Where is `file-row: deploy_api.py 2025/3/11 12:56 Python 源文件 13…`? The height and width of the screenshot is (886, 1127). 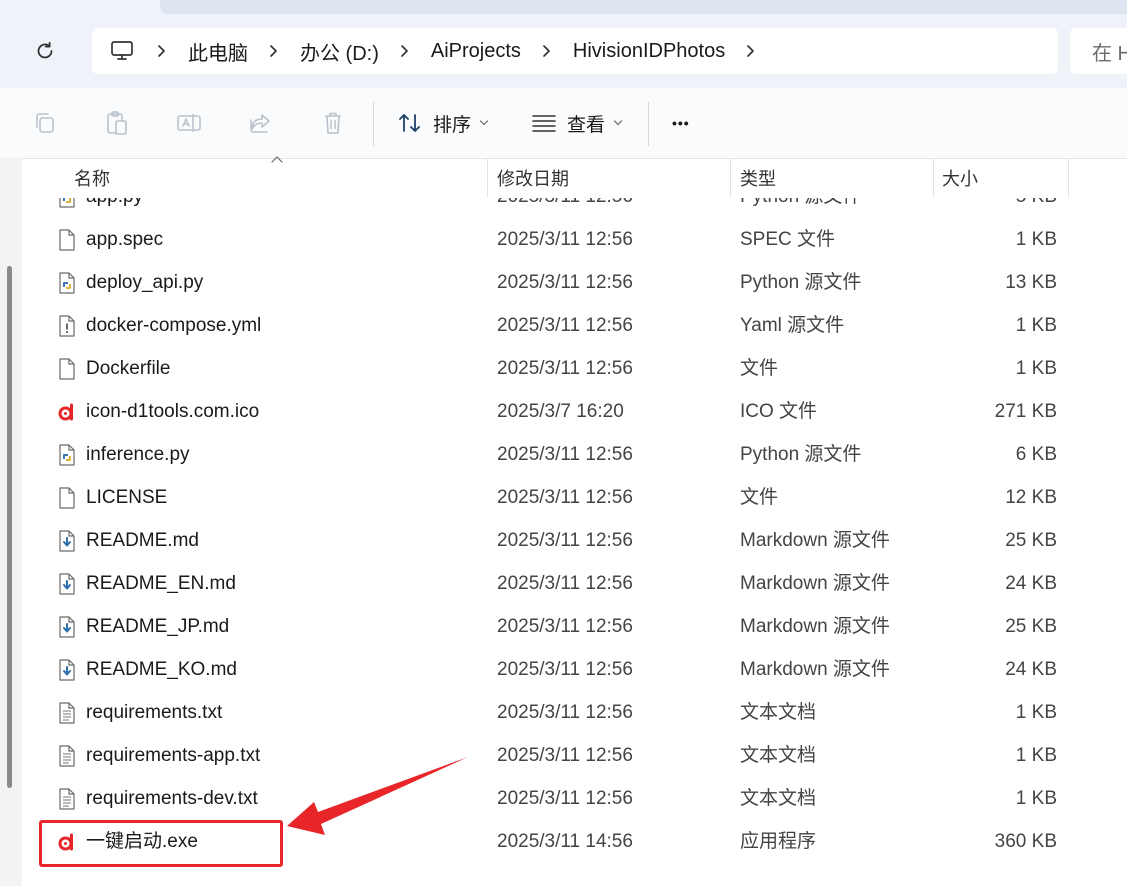
file-row: deploy_api.py 2025/3/11 12:56 Python 源文件 13… is located at coordinates (574, 282).